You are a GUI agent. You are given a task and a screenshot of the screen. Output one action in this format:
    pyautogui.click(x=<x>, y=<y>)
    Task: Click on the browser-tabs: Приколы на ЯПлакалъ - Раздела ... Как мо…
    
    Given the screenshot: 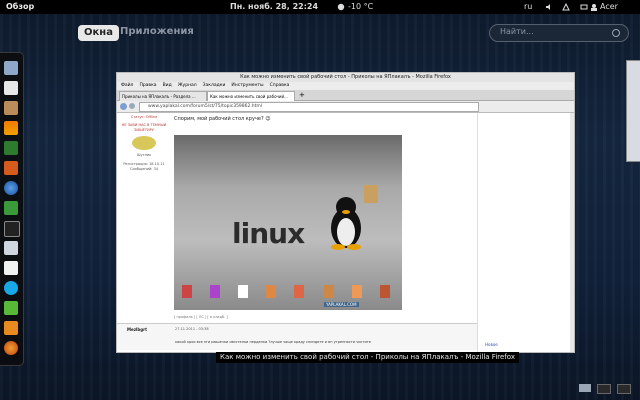 What is the action you would take?
    pyautogui.click(x=345, y=95)
    